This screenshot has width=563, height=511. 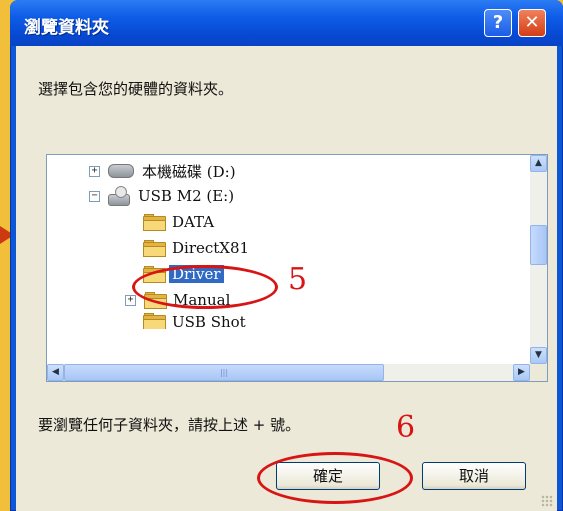 What do you see at coordinates (211, 248) in the screenshot?
I see `tree-item-label: DirectX81` at bounding box center [211, 248].